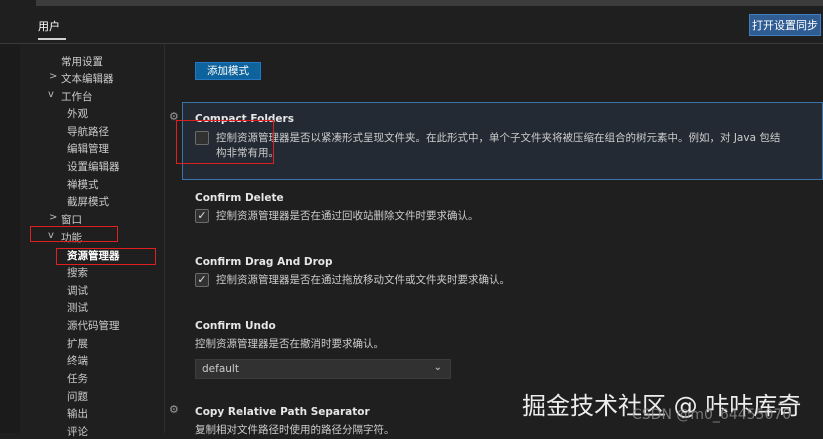  Describe the element at coordinates (437, 367) in the screenshot. I see `chevron-down-icon: ⌄` at that location.